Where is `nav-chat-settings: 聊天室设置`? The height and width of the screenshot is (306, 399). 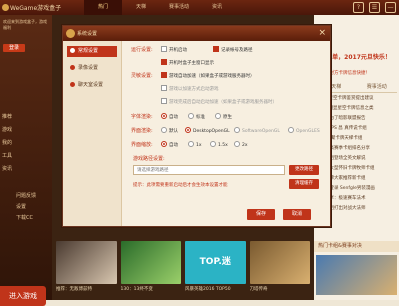
nav-chat-settings: 聊天室设置 is located at coordinates (92, 85).